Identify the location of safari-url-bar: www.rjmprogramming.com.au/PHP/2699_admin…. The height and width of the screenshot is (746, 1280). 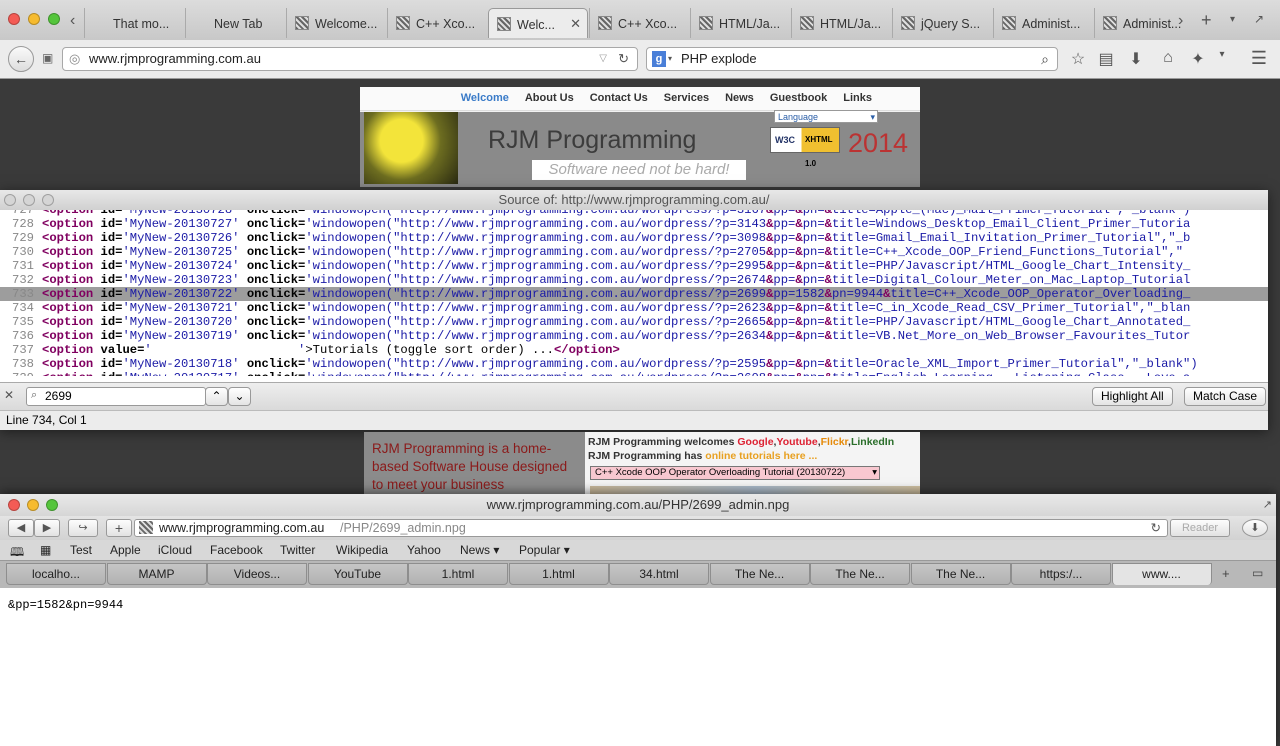
(651, 528).